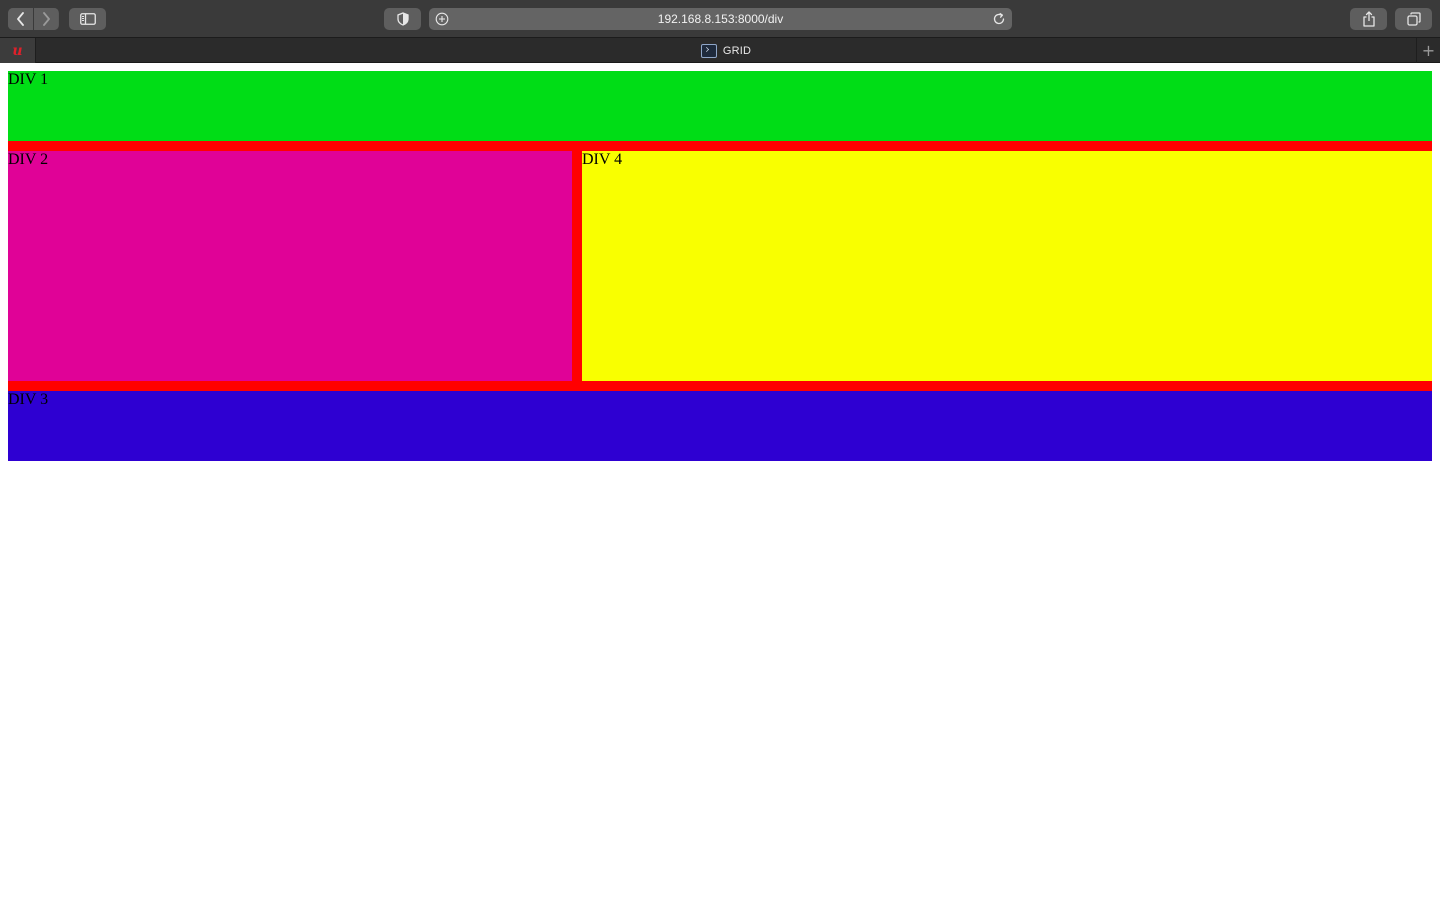 This screenshot has height=900, width=1440. I want to click on div-4-label: DIV 4, so click(602, 159).